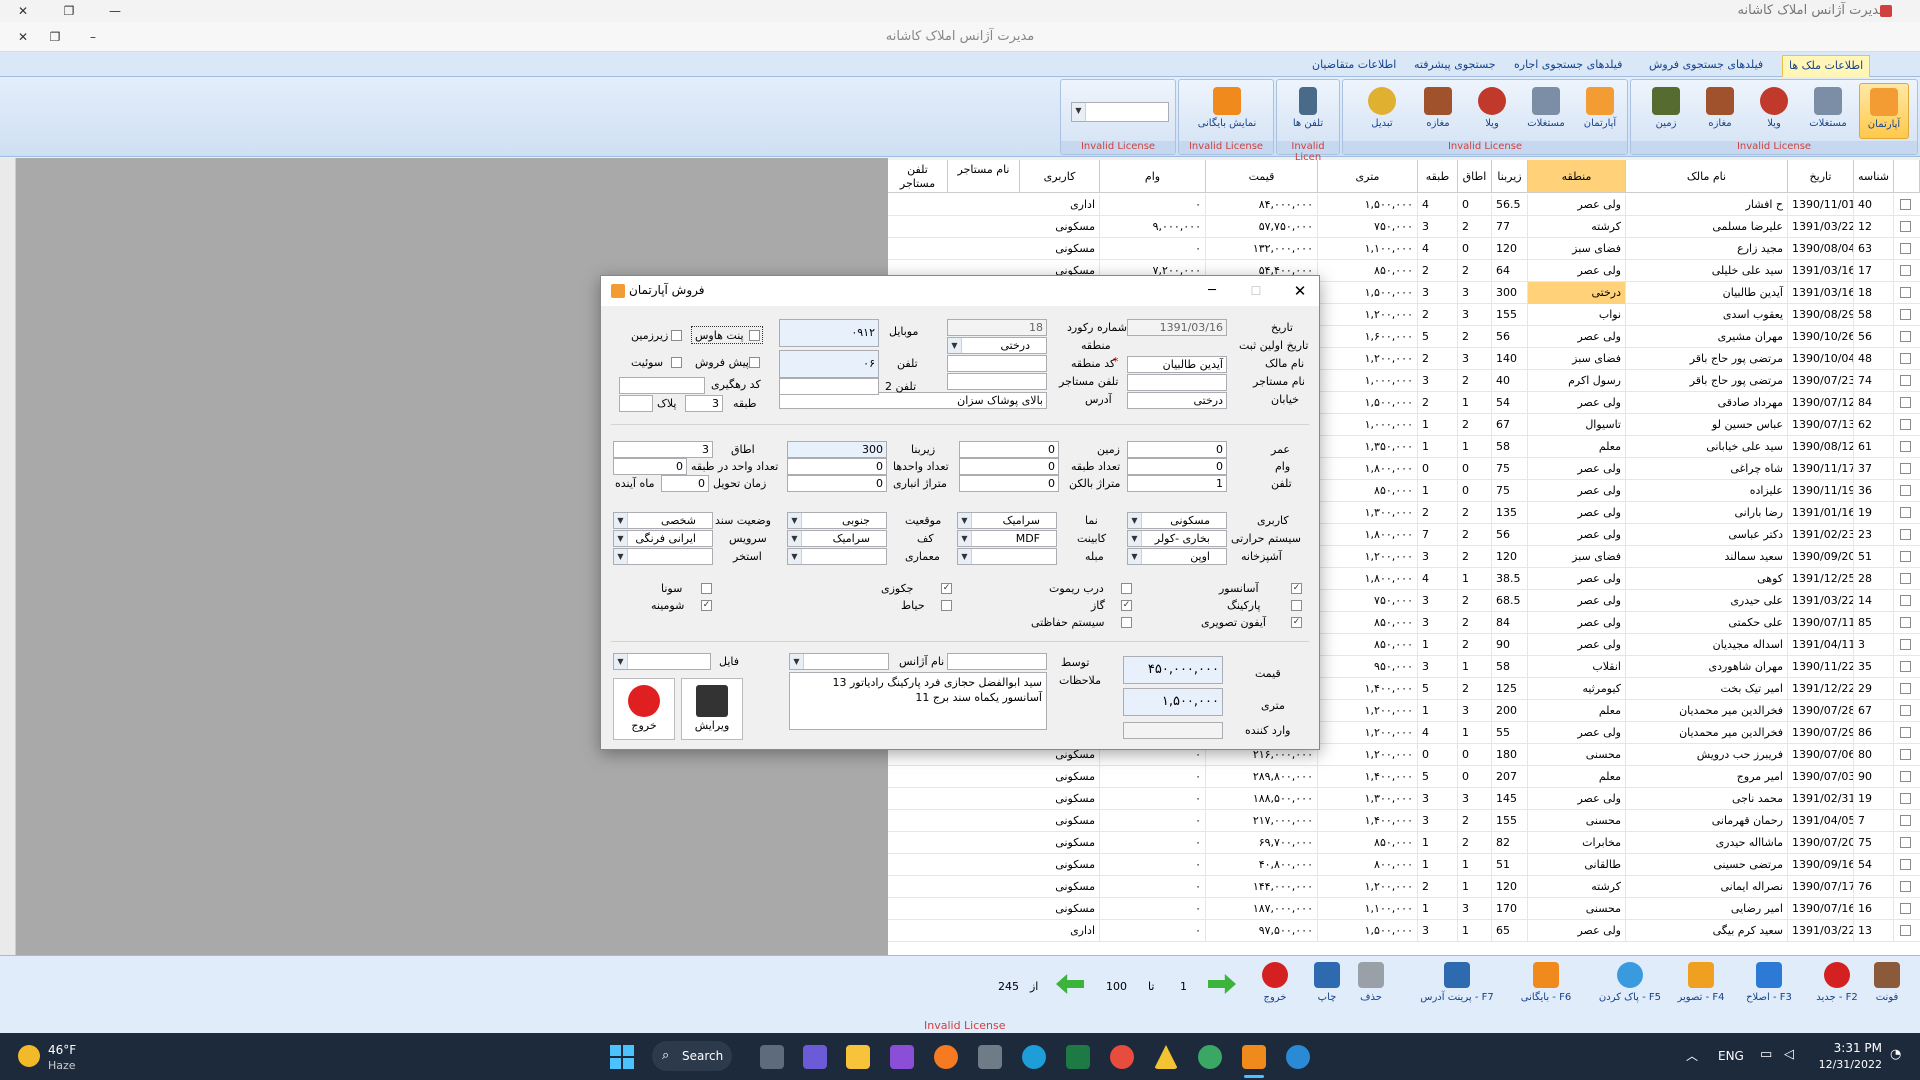 This screenshot has width=1920, height=1080. I want to click on ribbon-rent-land-button: زمین, so click(1666, 111).